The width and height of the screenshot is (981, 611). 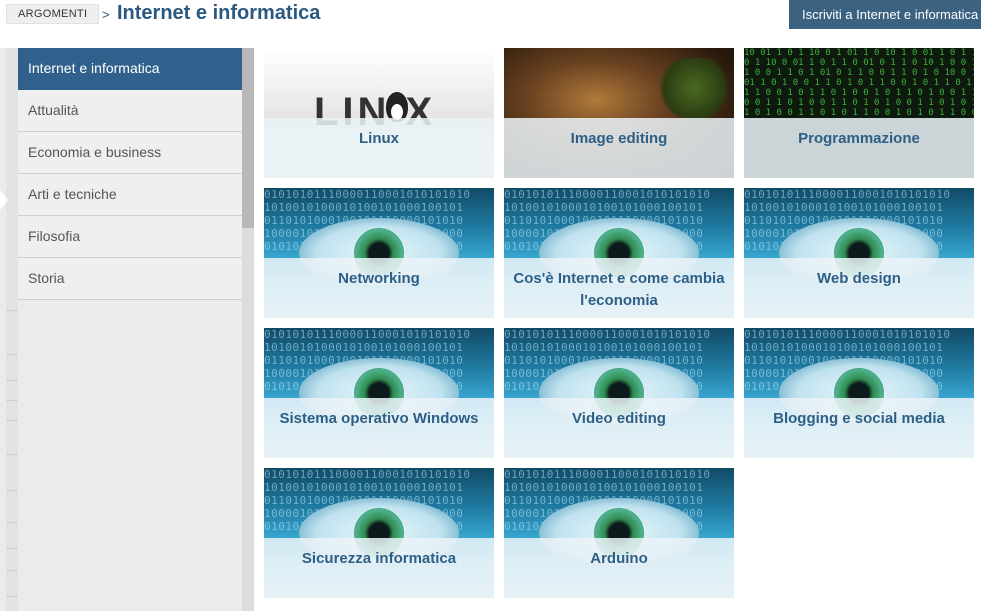 What do you see at coordinates (379, 558) in the screenshot?
I see `topic-tile-label: Sicurezza informatica` at bounding box center [379, 558].